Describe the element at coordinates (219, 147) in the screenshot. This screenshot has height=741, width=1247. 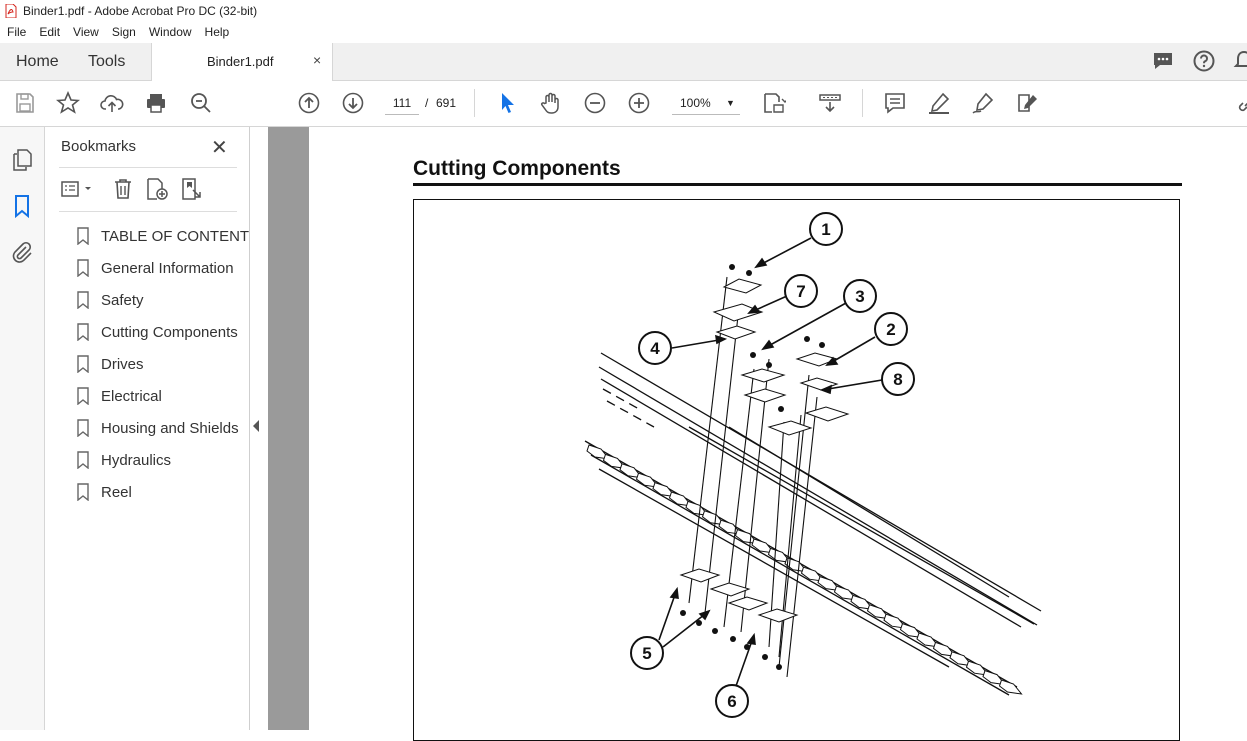
I see `close-panel-icon: ✕` at that location.